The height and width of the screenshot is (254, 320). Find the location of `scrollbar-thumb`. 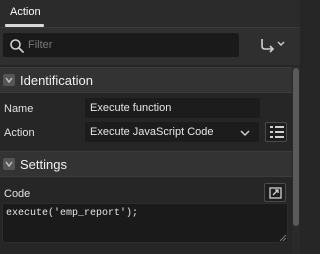

scrollbar-thumb is located at coordinates (296, 147).